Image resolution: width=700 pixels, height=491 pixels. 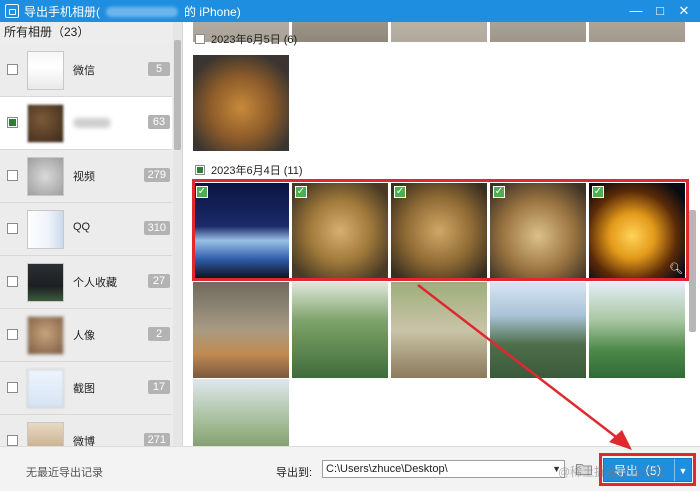 I want to click on close-button: ✕, so click(x=684, y=11).